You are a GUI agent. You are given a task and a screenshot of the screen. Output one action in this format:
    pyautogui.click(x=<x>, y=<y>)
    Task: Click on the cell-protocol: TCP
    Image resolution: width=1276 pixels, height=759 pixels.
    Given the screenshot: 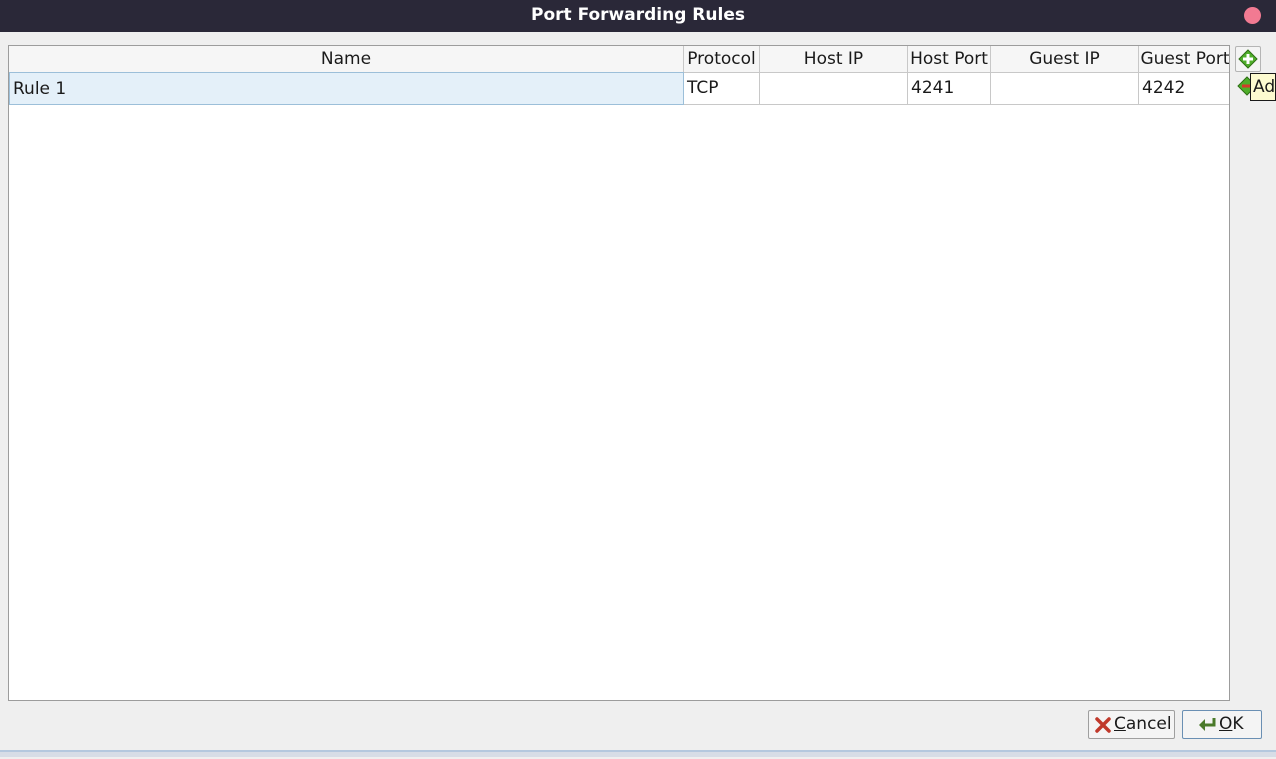 What is the action you would take?
    pyautogui.click(x=722, y=88)
    